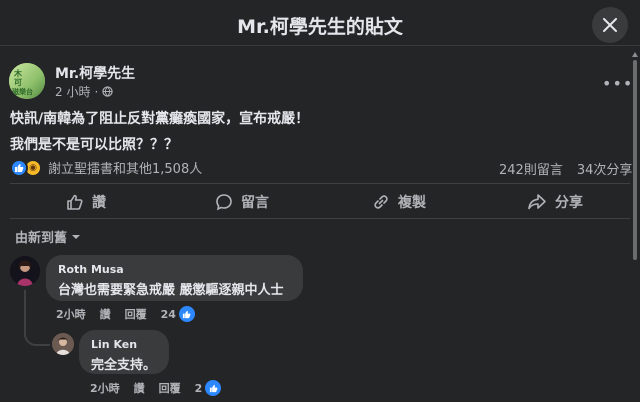 This screenshot has height=402, width=640. What do you see at coordinates (255, 203) in the screenshot?
I see `comment-button-label: 留言` at bounding box center [255, 203].